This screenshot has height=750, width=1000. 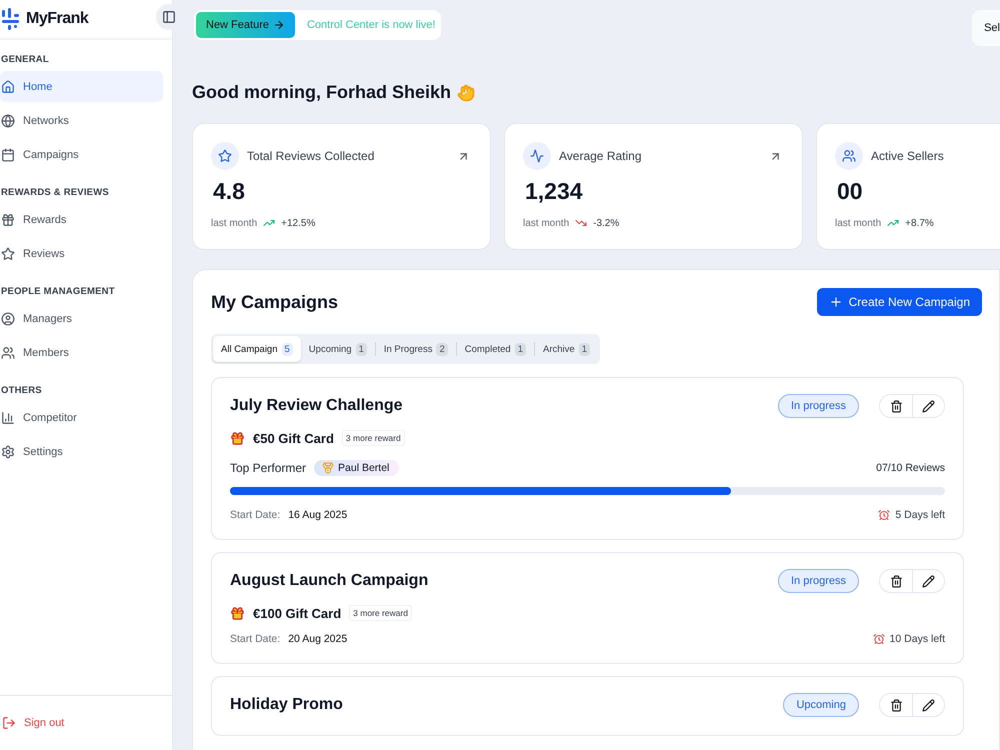 I want to click on reward-text: €50 Gift Card, so click(x=293, y=438).